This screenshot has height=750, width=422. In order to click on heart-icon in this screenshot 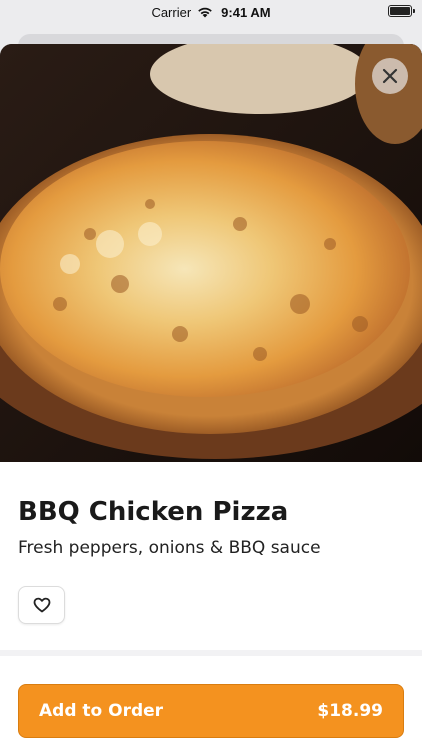, I will do `click(41, 605)`.